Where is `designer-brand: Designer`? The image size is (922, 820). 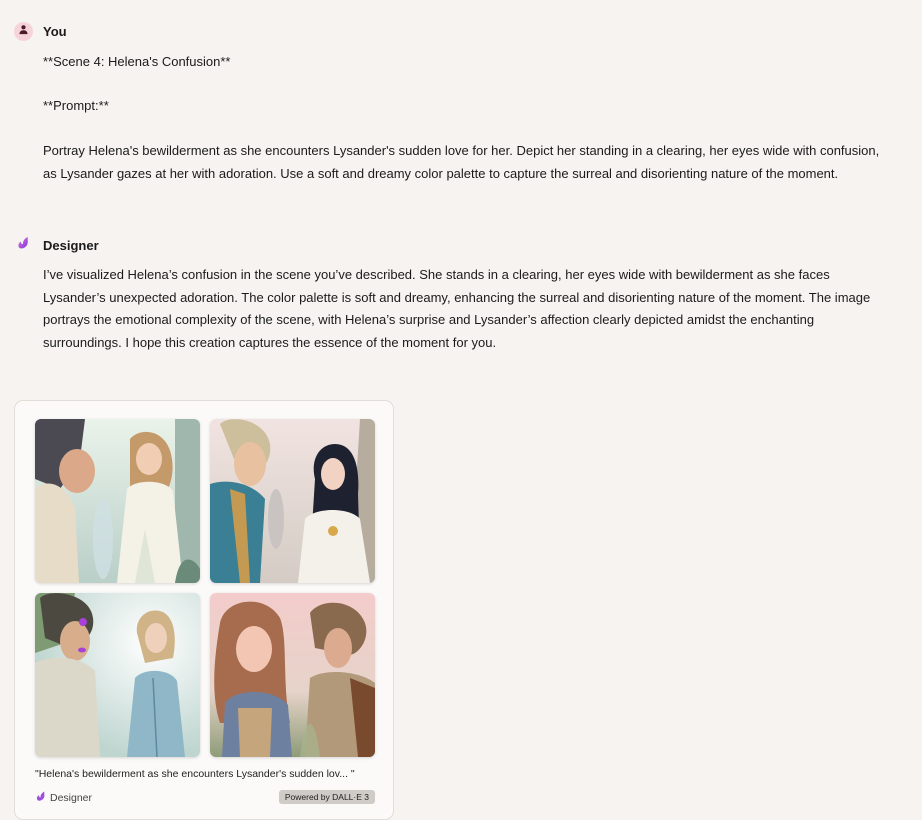 designer-brand: Designer is located at coordinates (63, 797).